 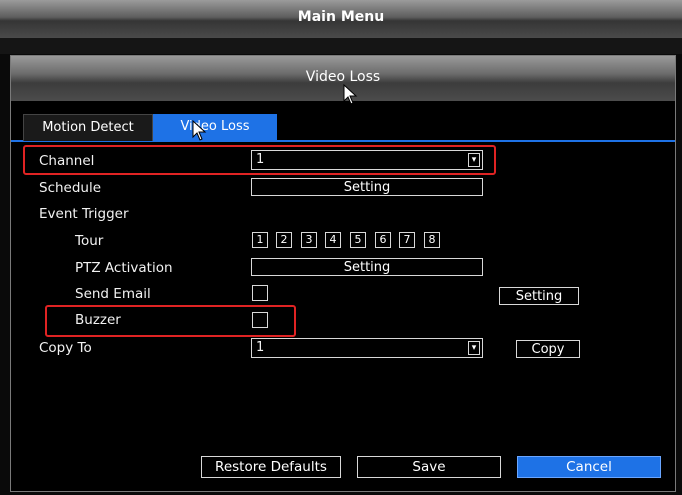 What do you see at coordinates (358, 240) in the screenshot?
I see `tour-option-5: 5` at bounding box center [358, 240].